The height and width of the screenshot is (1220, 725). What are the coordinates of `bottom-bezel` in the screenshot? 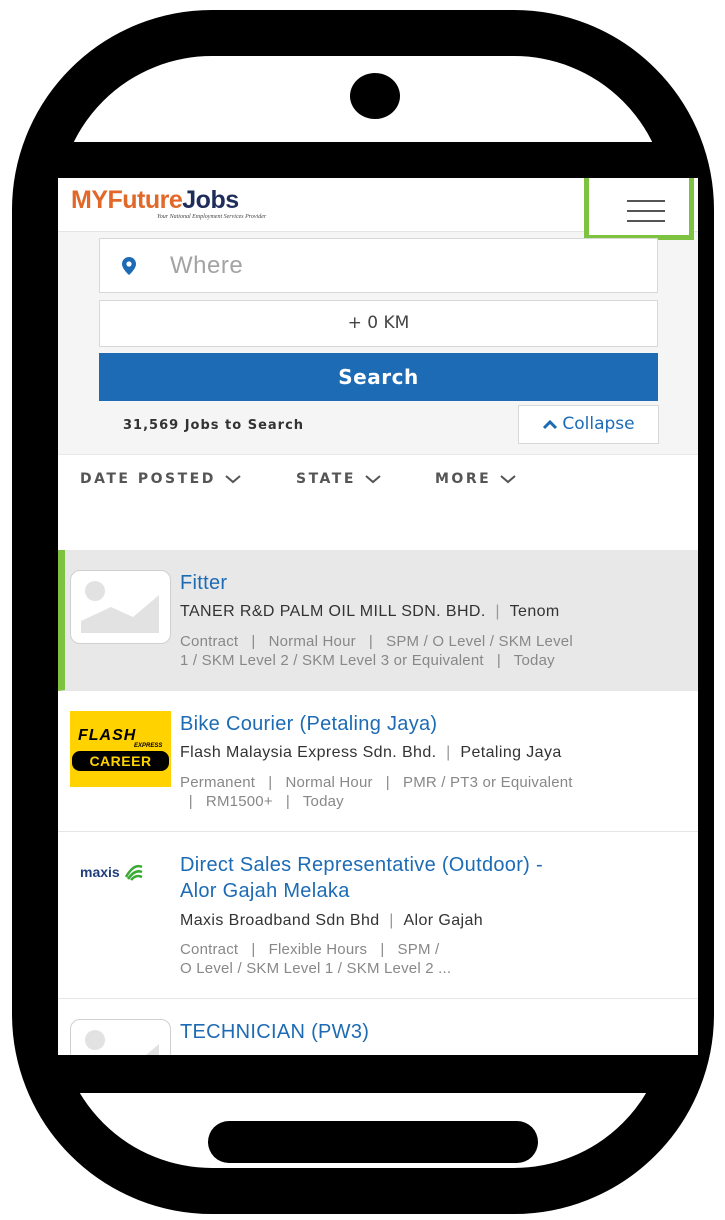 It's located at (378, 1074).